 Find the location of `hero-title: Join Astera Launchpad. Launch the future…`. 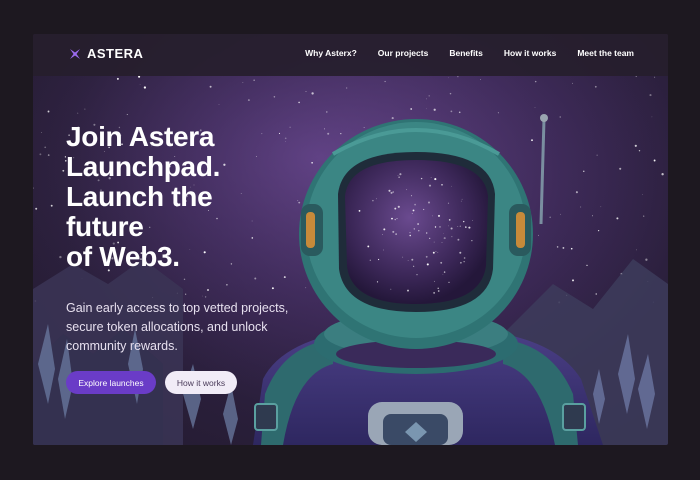

hero-title: Join Astera Launchpad. Launch the future… is located at coordinates (196, 197).